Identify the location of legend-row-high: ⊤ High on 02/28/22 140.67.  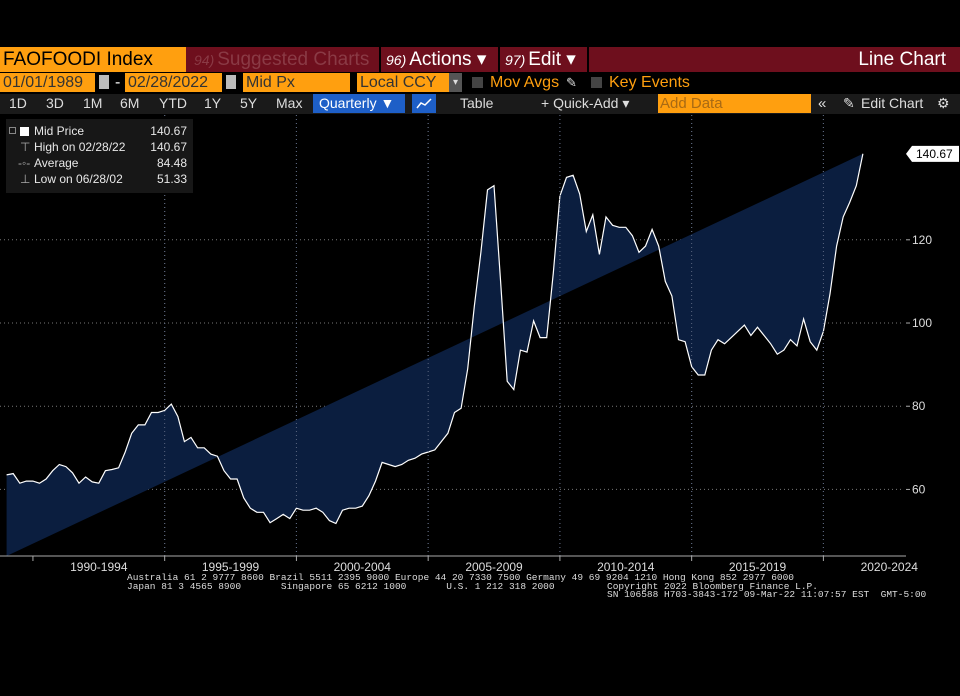
(103, 147).